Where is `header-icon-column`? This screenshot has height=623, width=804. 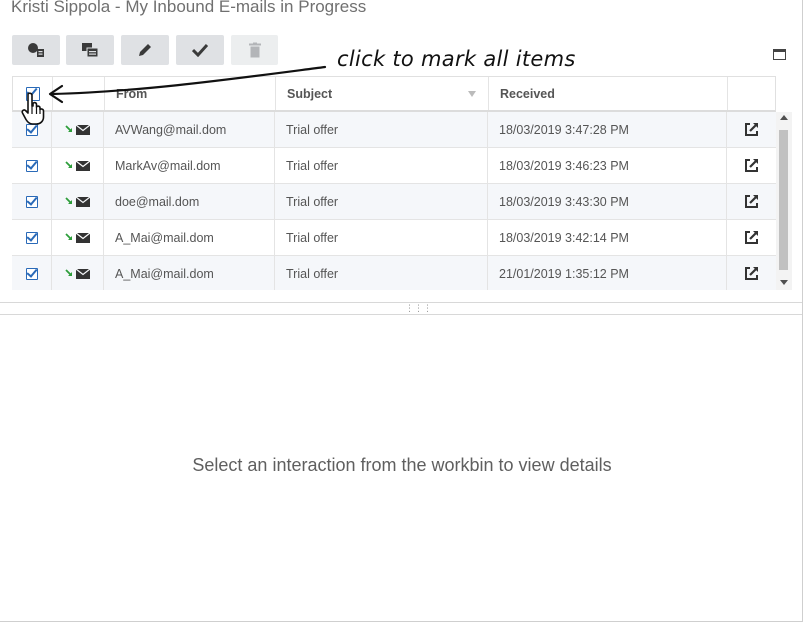 header-icon-column is located at coordinates (79, 93).